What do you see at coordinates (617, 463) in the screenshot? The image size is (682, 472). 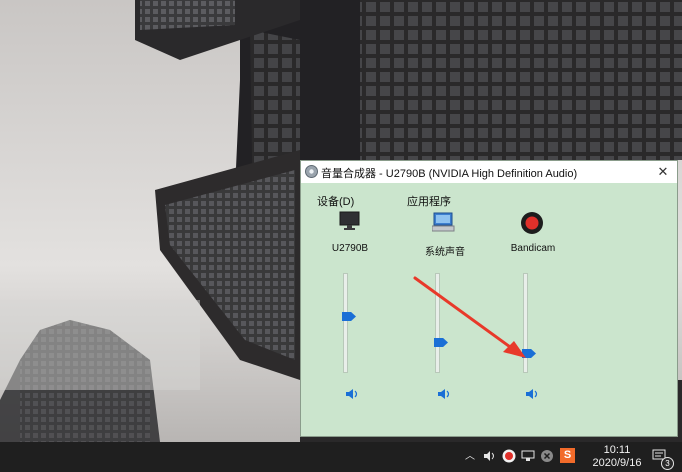 I see `clock-date: 2020/9/16` at bounding box center [617, 463].